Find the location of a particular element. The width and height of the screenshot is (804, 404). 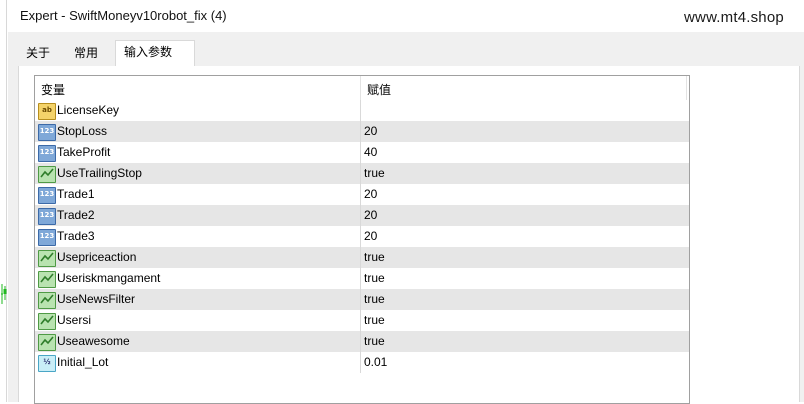

table-row: 123 Trade2 20 is located at coordinates (362, 215).